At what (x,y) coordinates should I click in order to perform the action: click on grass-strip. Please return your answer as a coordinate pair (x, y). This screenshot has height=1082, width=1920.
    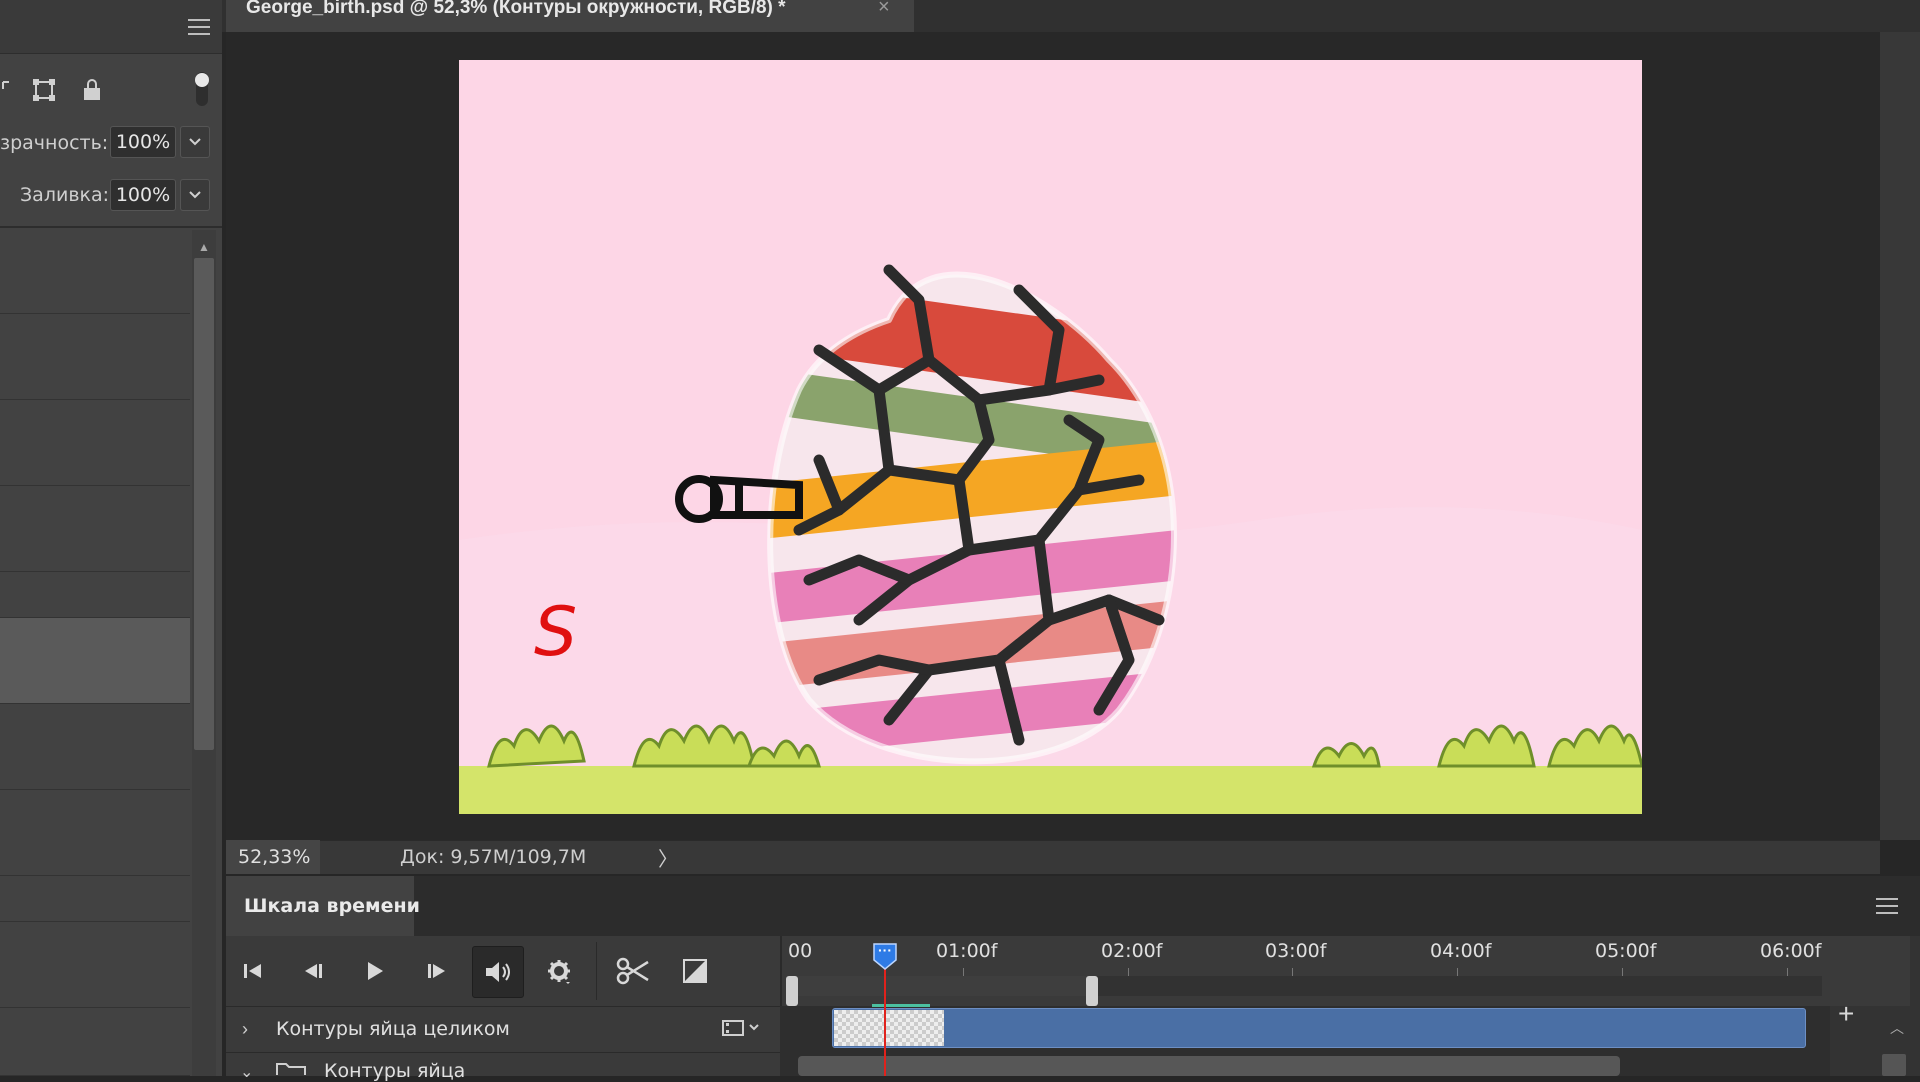
    Looking at the image, I should click on (1050, 790).